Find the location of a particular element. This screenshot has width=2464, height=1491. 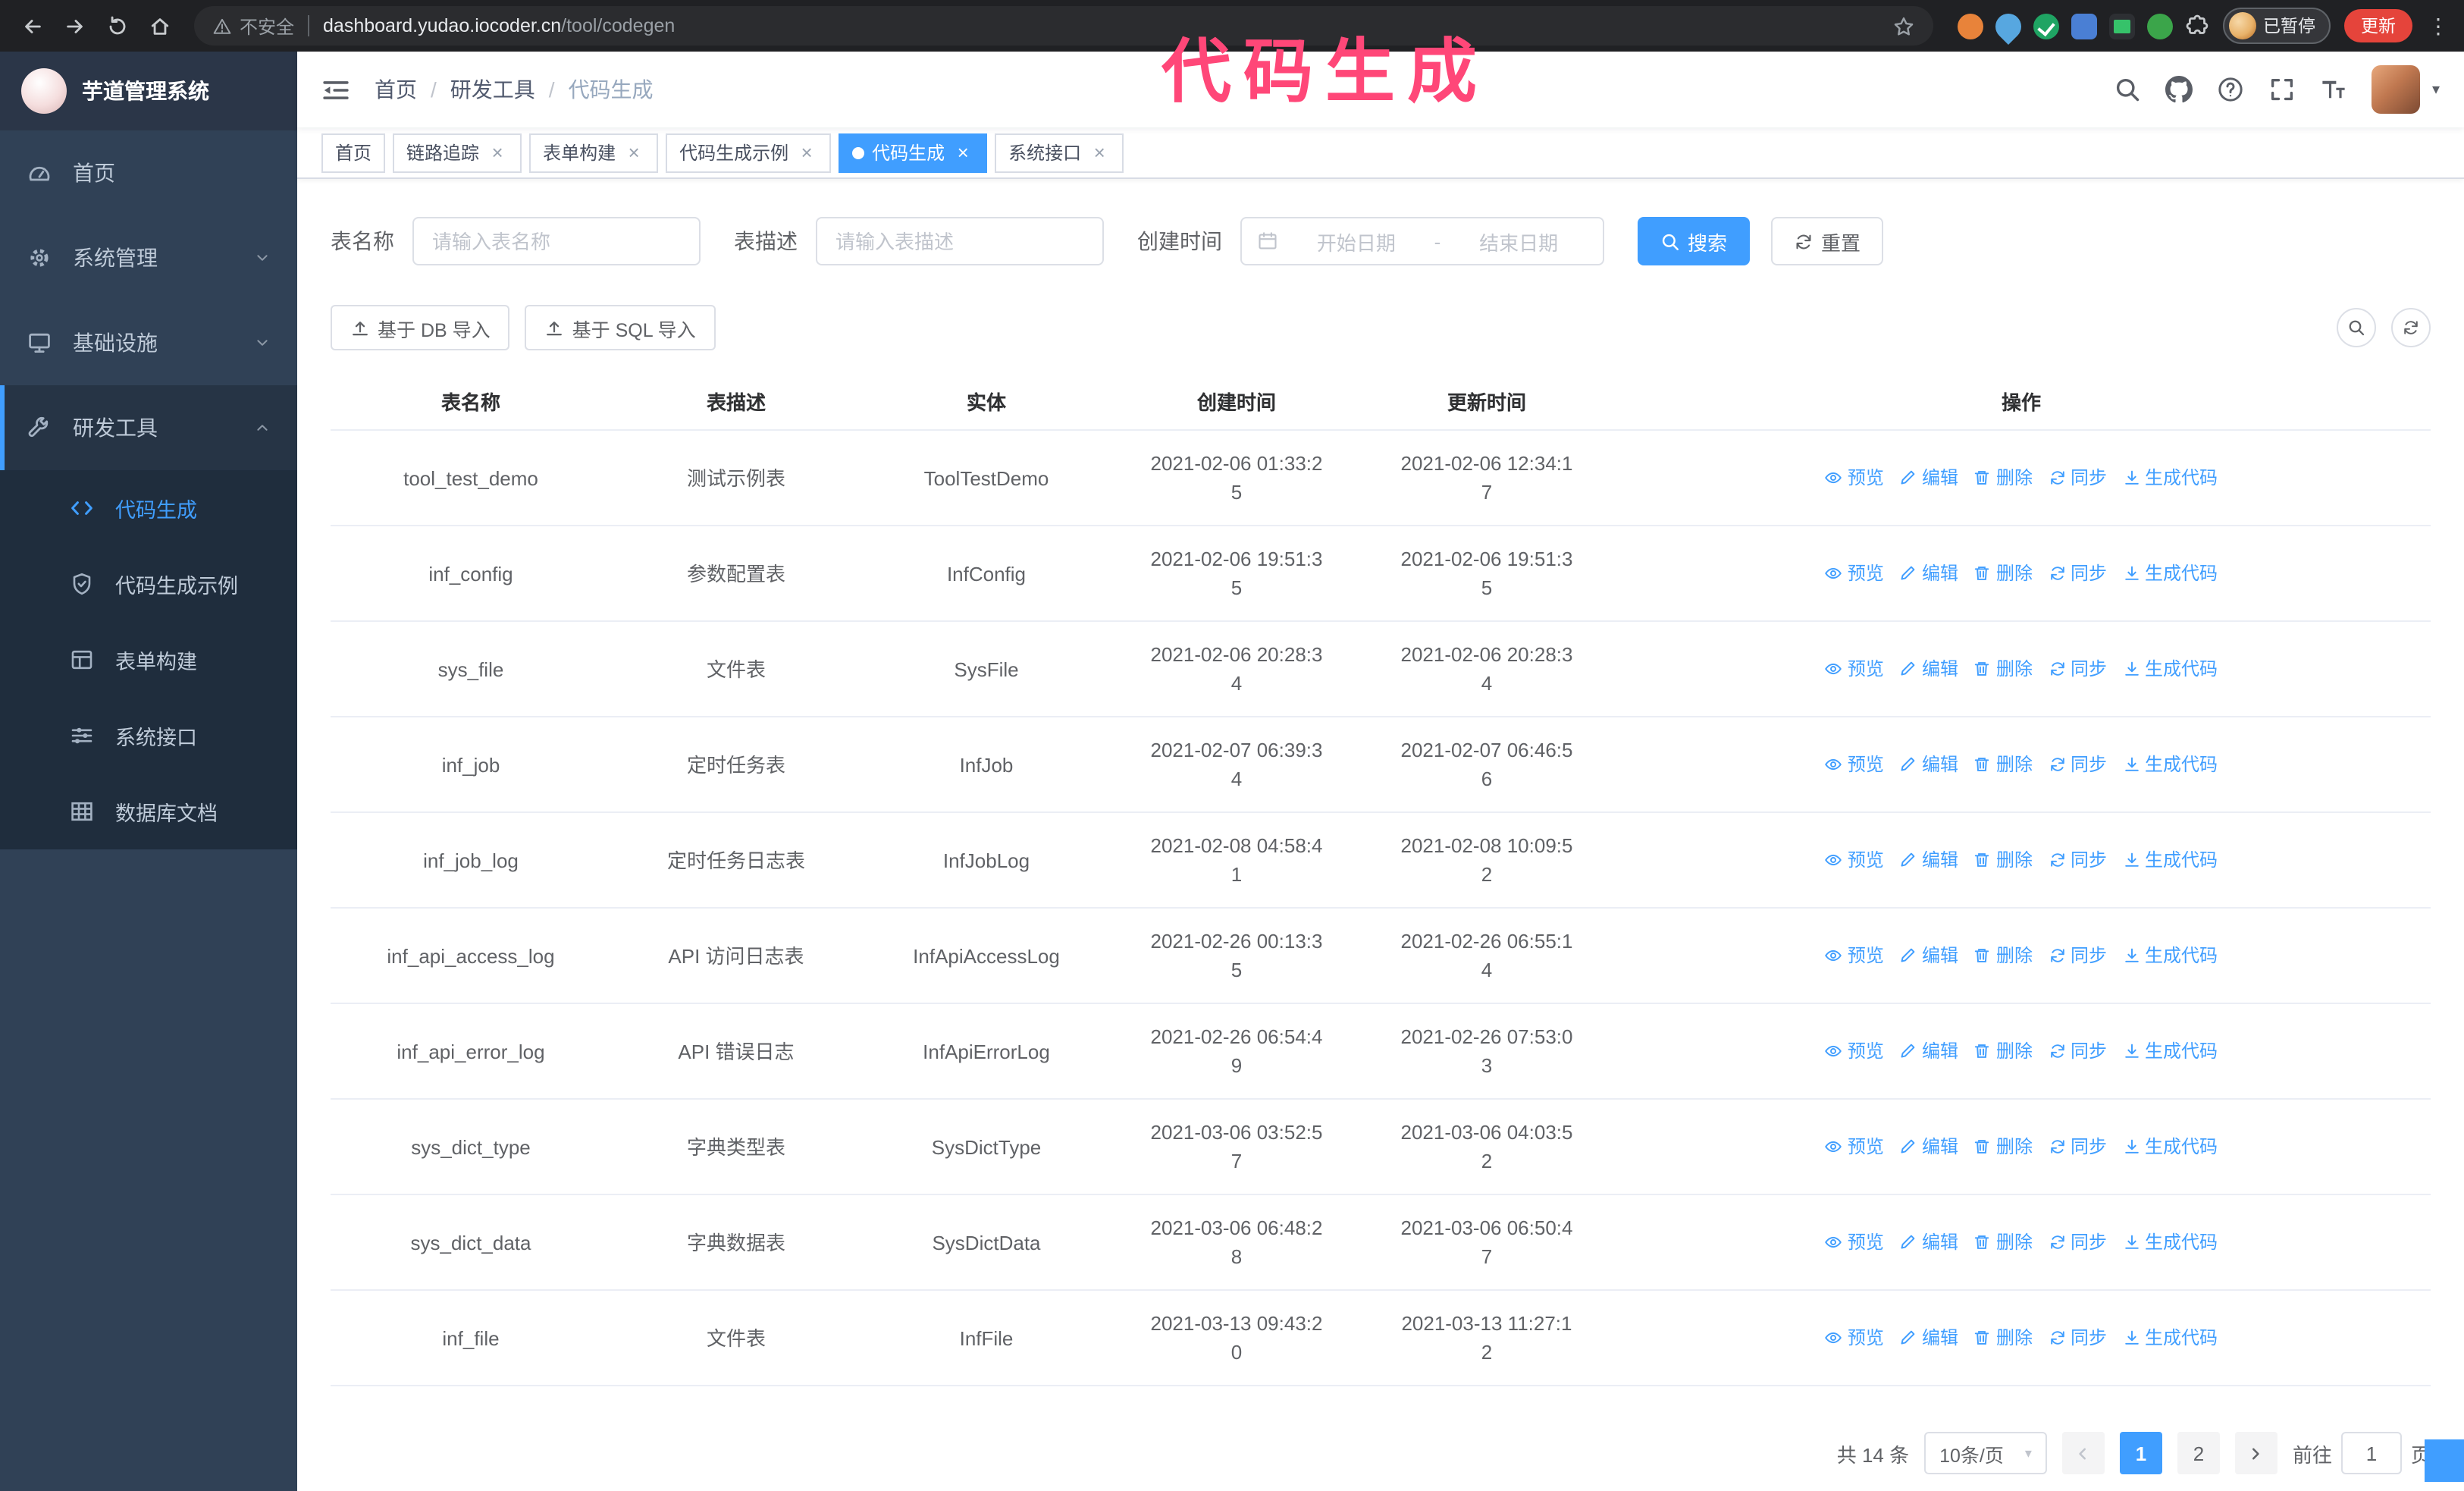

browser-menu-icon: ⋮ is located at coordinates (2438, 26).